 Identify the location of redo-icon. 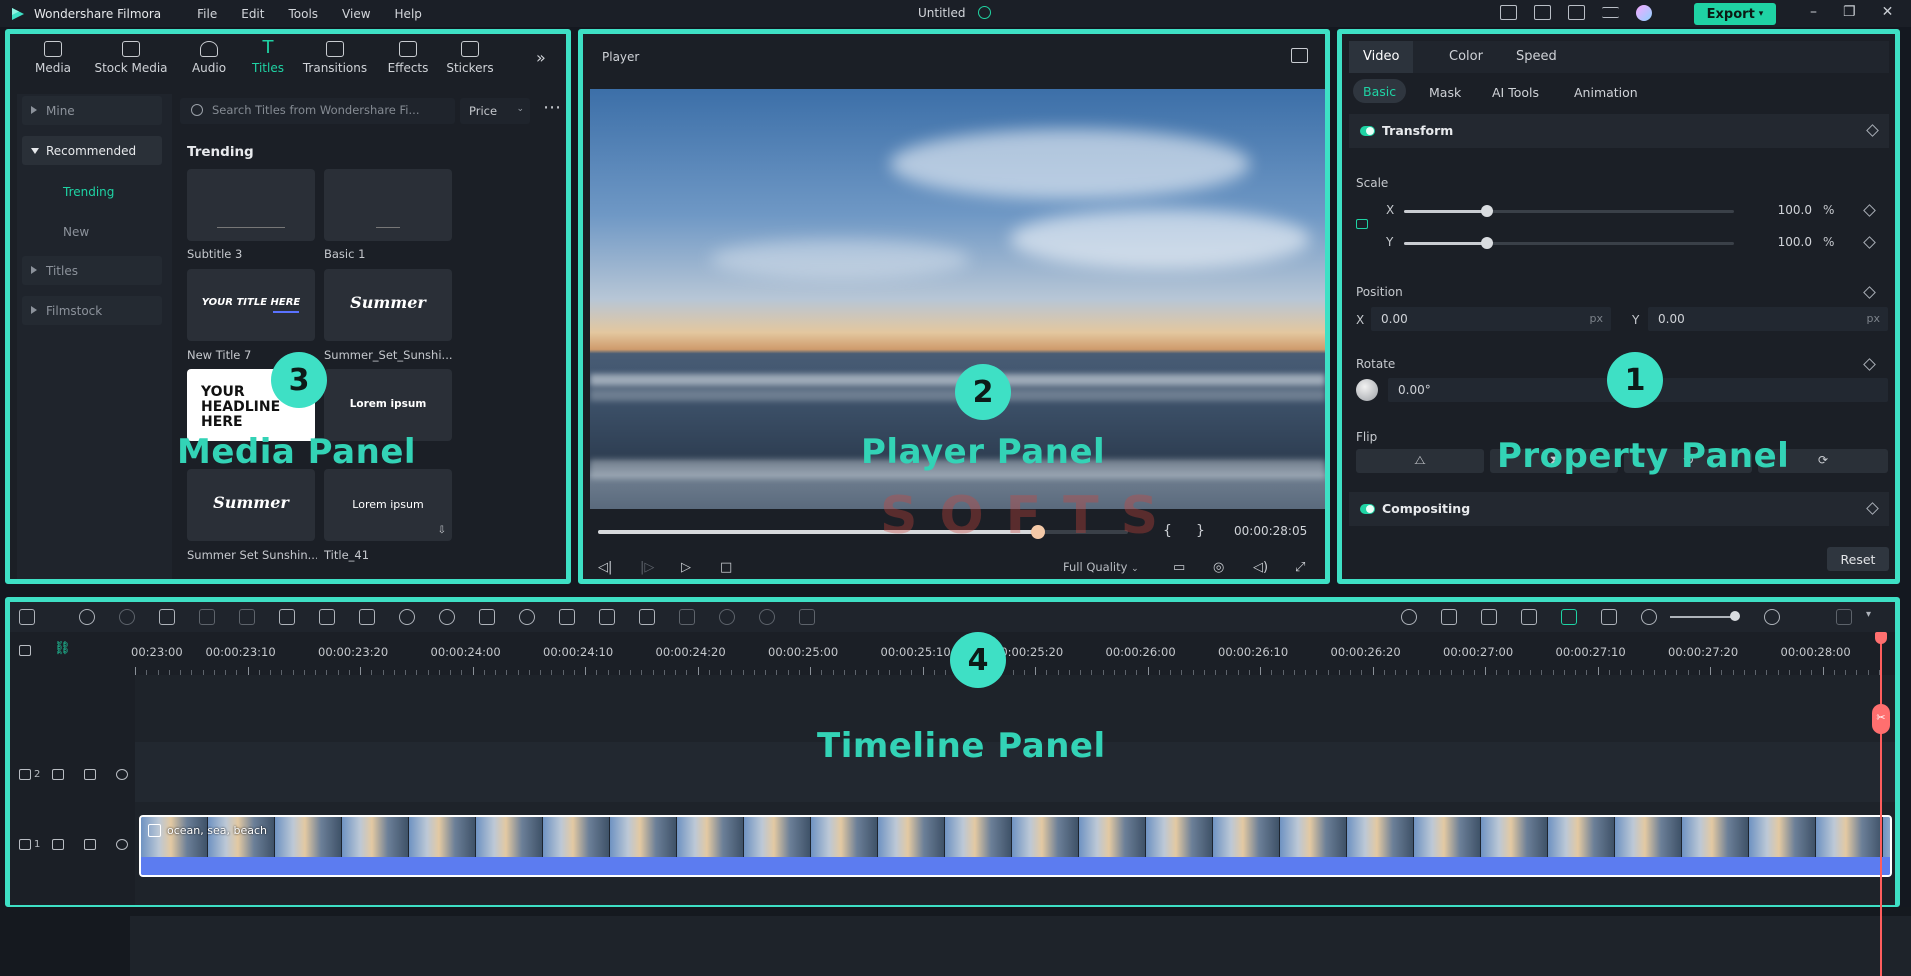
(127, 617).